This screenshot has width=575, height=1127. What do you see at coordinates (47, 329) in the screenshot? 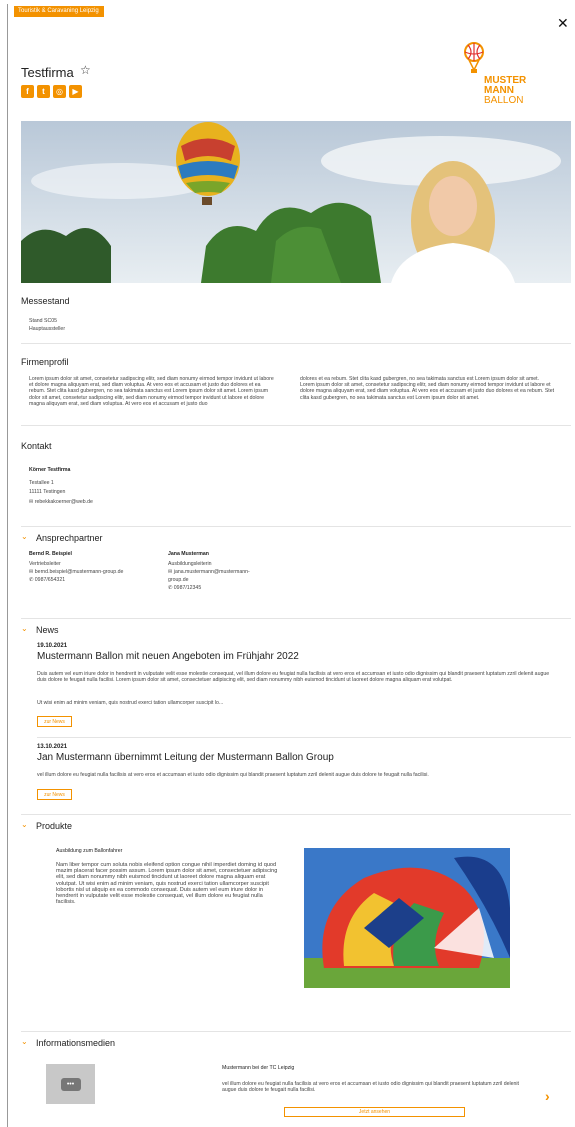
I see `exhibitor-type: Hauptaussteller` at bounding box center [47, 329].